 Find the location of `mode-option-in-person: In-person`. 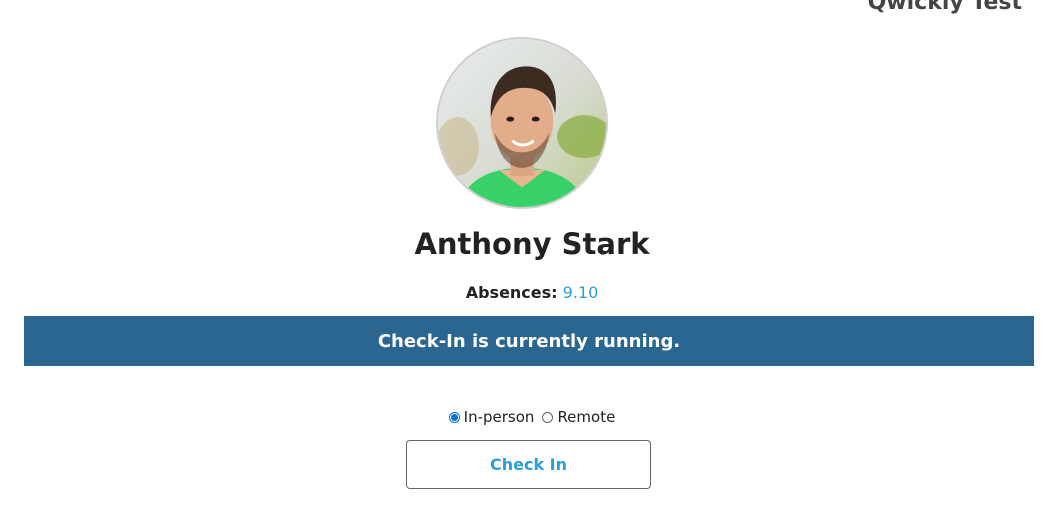

mode-option-in-person: In-person is located at coordinates (491, 417).